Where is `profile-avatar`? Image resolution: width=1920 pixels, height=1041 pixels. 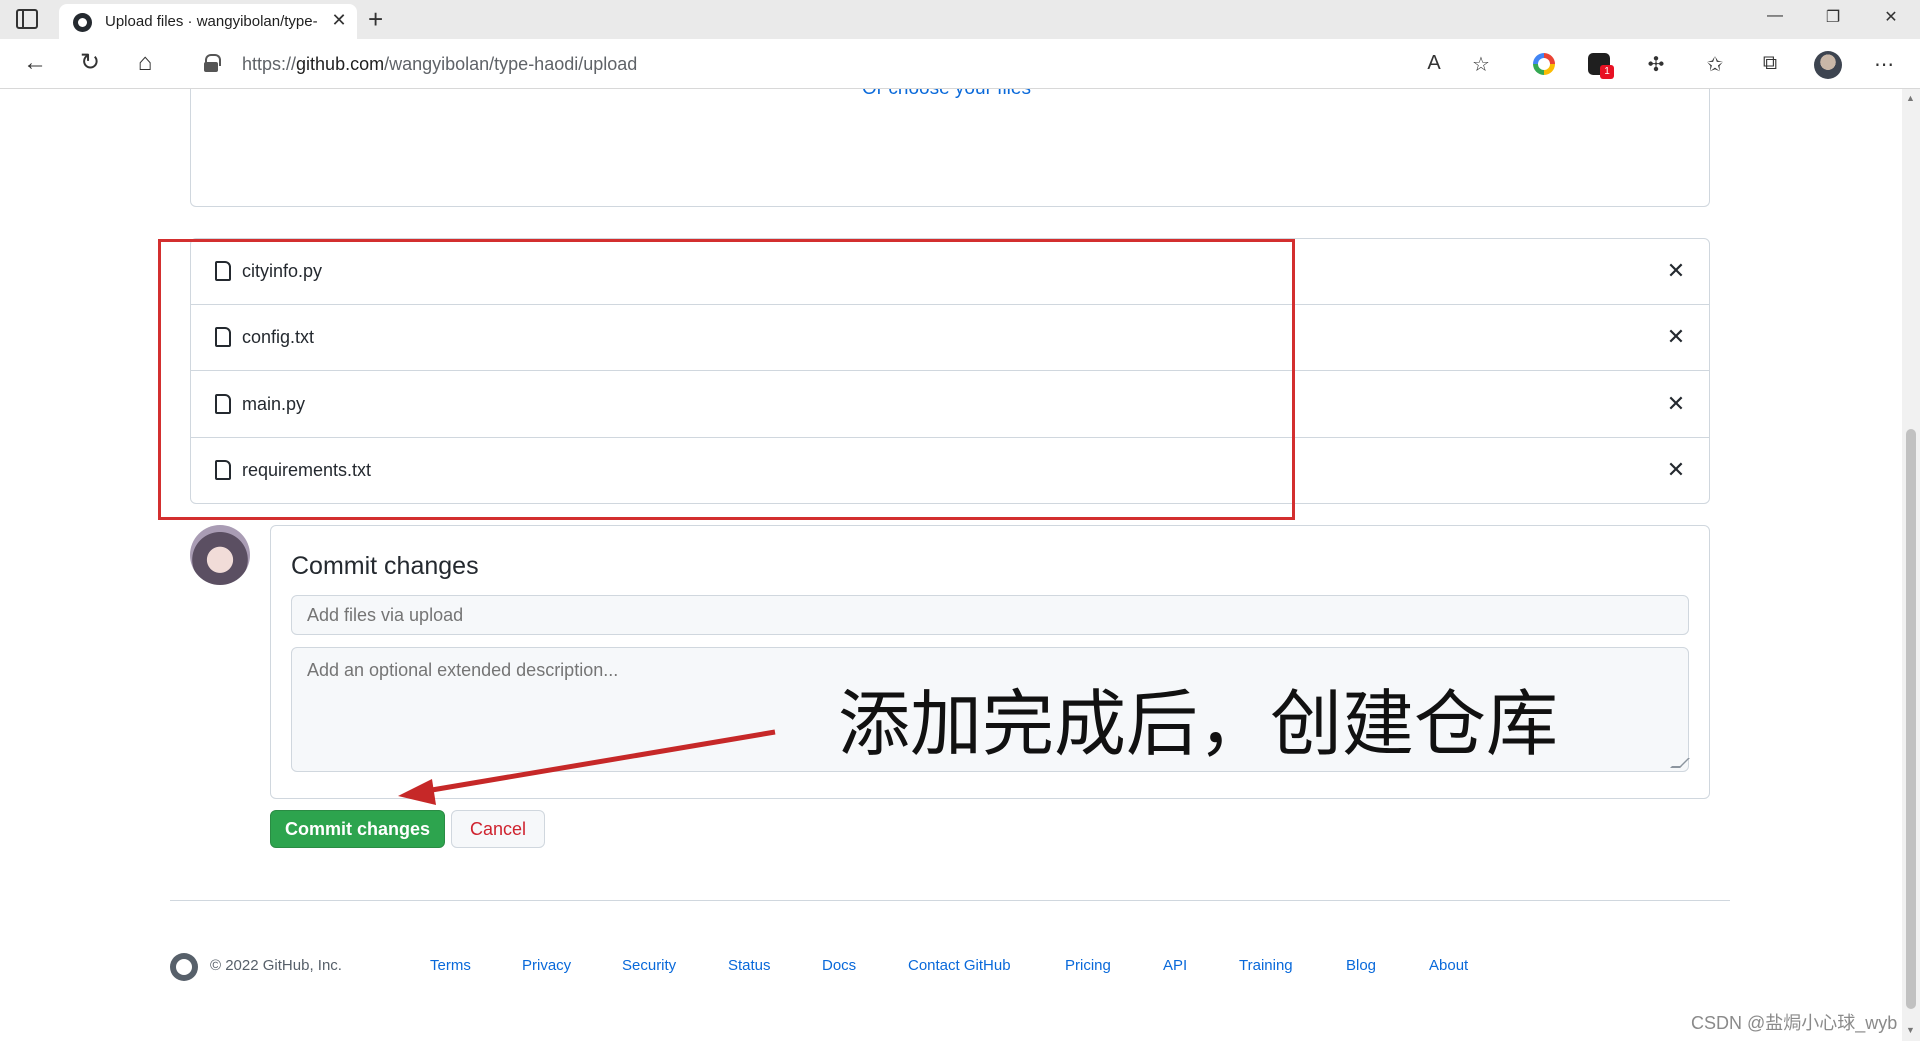
profile-avatar is located at coordinates (1828, 65).